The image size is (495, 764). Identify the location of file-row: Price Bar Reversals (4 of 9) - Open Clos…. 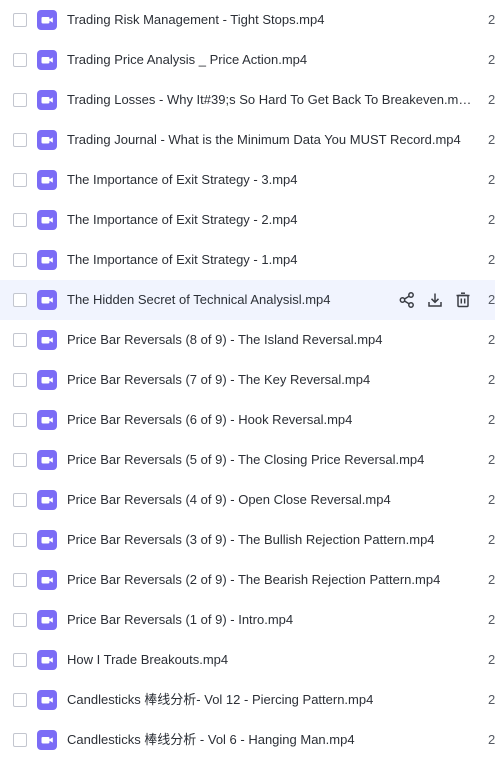
(247, 500).